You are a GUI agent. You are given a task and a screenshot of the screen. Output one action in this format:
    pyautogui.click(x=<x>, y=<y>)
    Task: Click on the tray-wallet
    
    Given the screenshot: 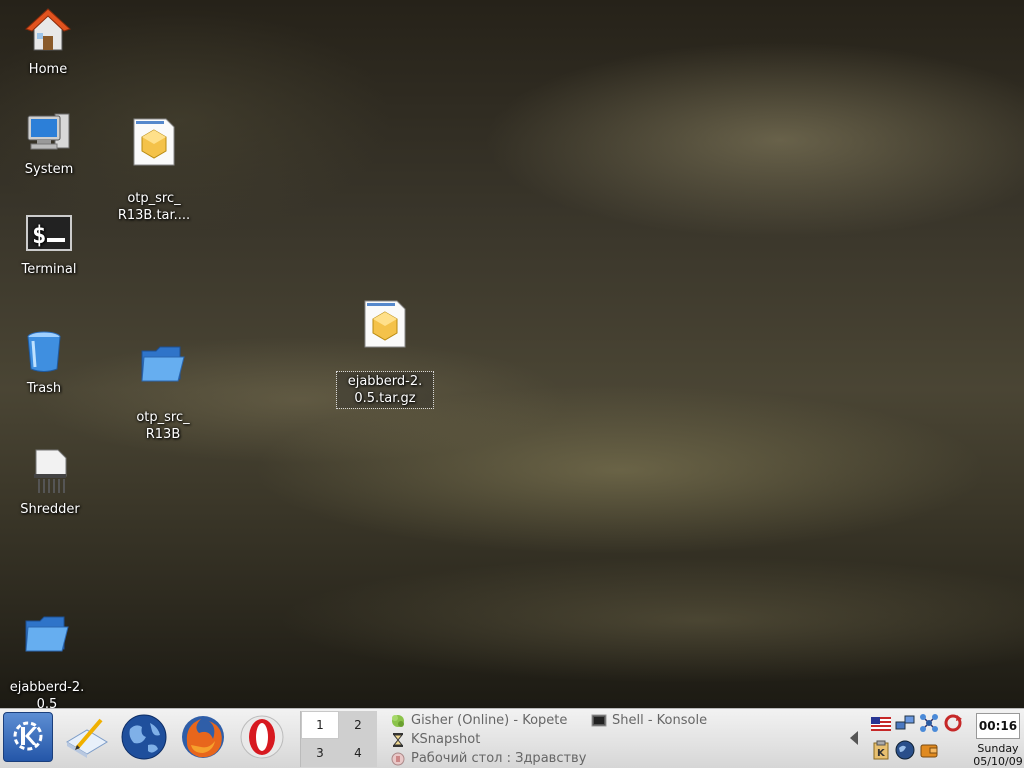 What is the action you would take?
    pyautogui.click(x=929, y=752)
    